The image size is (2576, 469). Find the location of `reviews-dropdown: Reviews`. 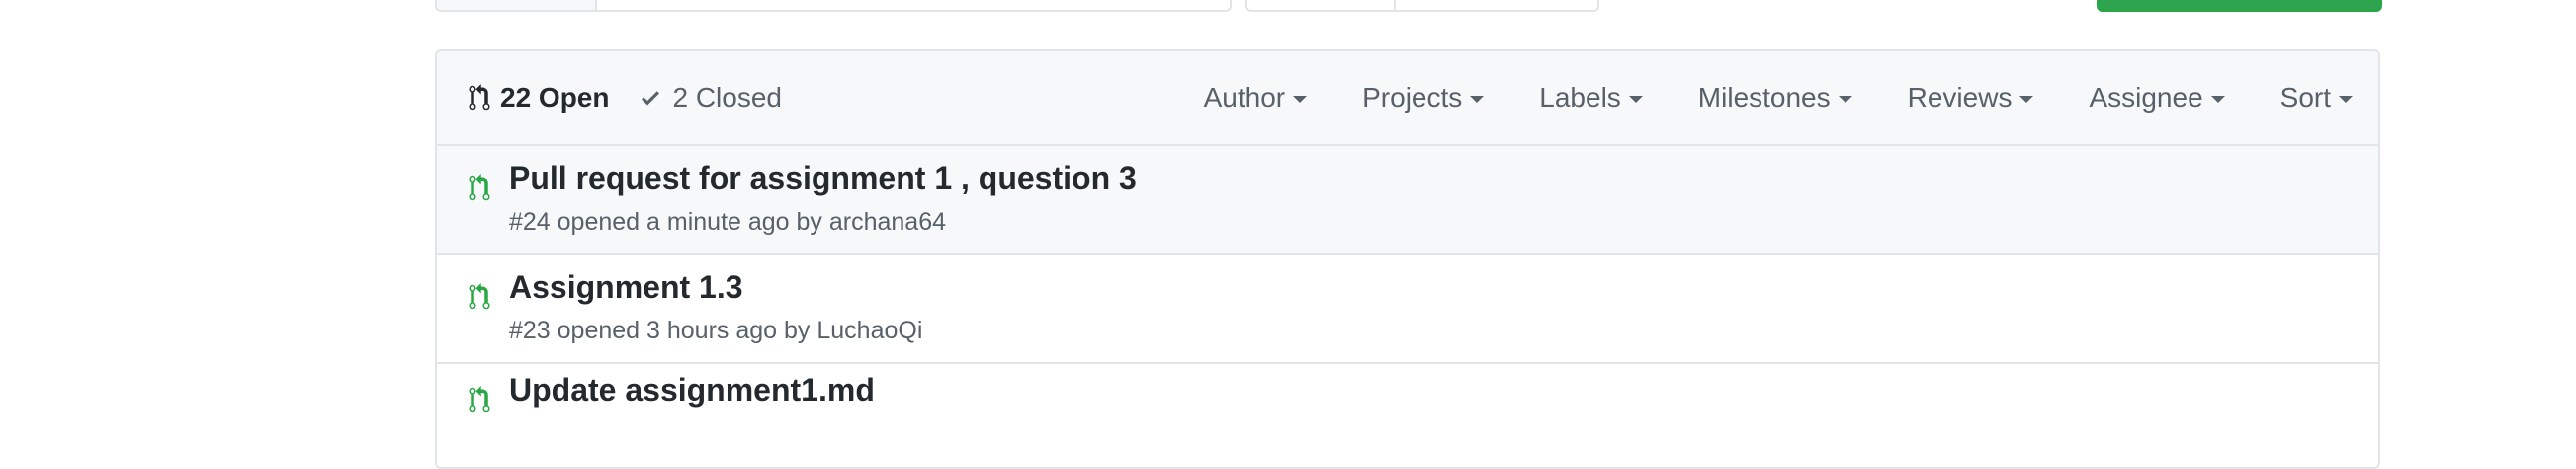

reviews-dropdown: Reviews is located at coordinates (1971, 98).